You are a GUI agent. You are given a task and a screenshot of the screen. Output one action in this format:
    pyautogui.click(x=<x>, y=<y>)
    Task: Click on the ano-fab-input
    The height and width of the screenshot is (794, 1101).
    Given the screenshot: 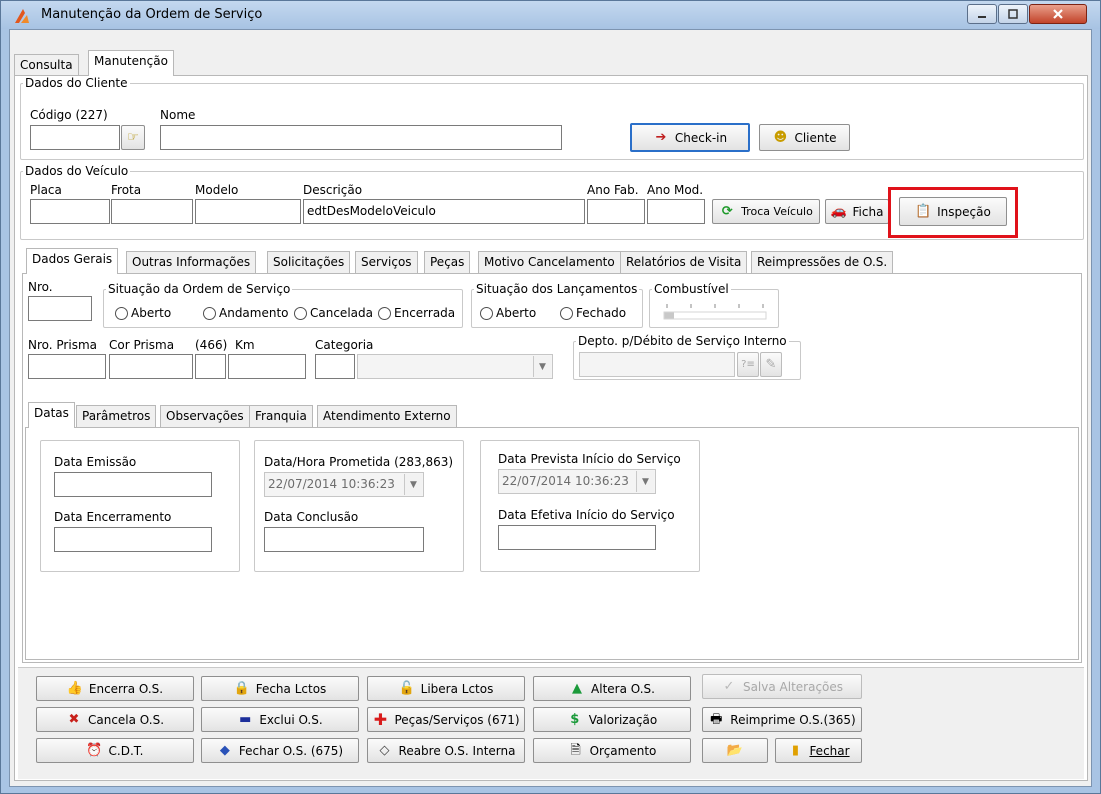 What is the action you would take?
    pyautogui.click(x=616, y=211)
    